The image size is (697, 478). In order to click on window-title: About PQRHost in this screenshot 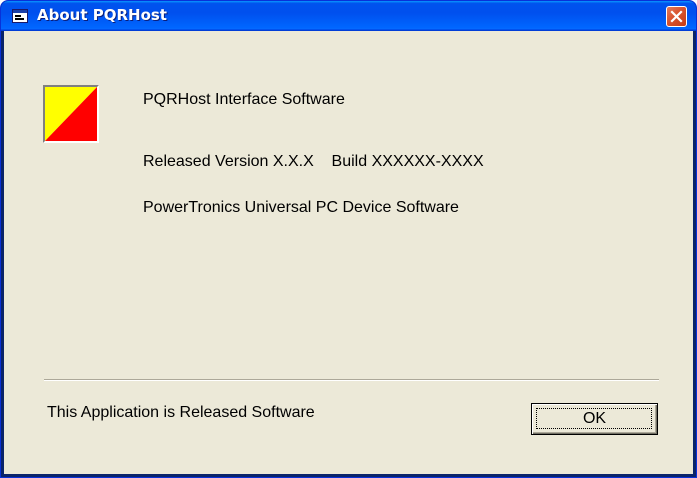, I will do `click(102, 15)`.